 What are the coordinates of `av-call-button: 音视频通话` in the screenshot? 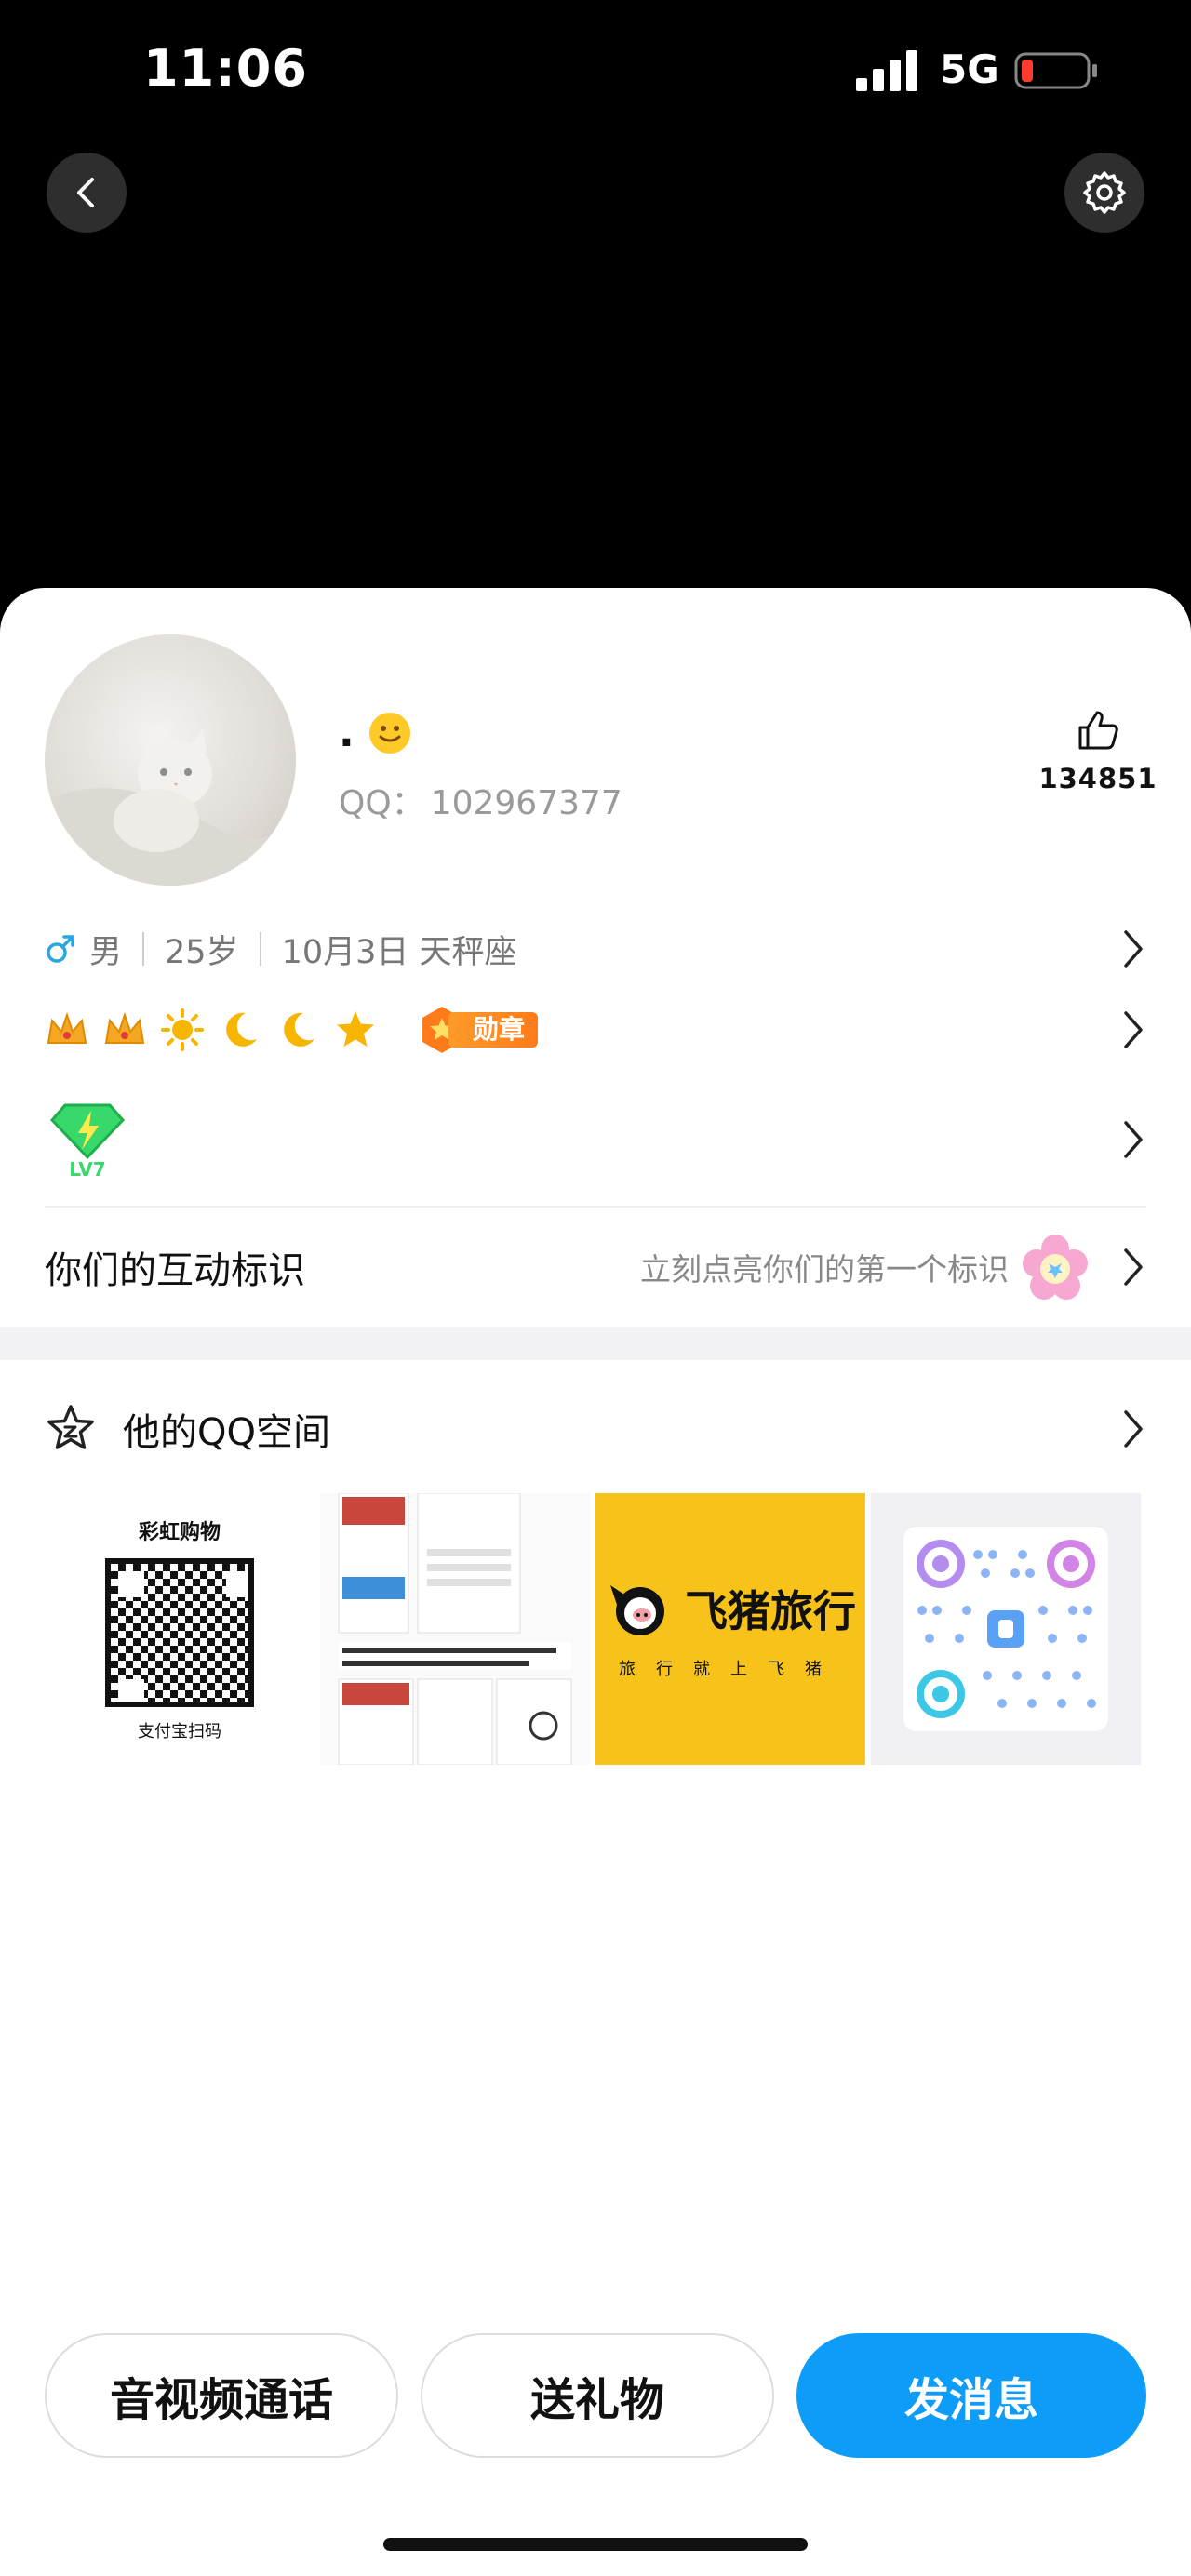 It's located at (221, 2395).